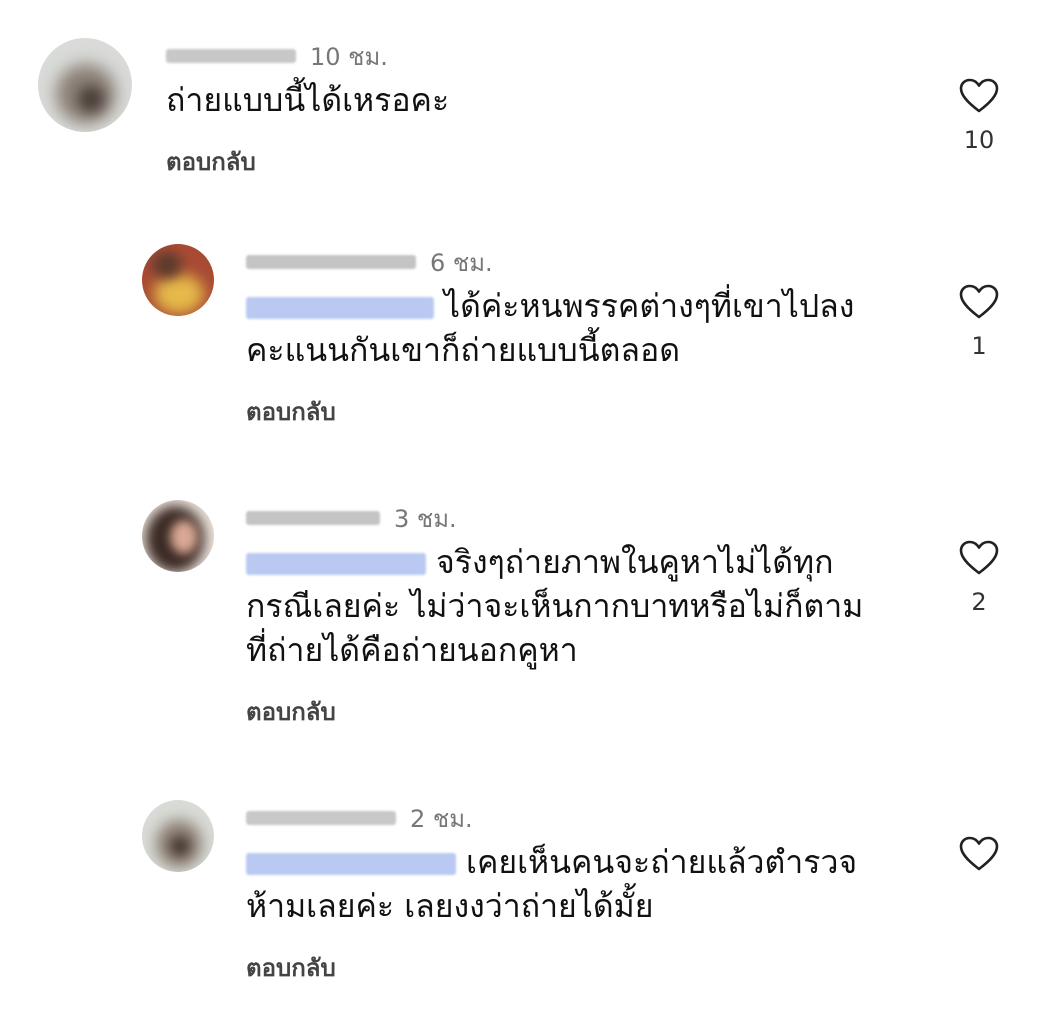  I want to click on like-count: 10, so click(979, 140).